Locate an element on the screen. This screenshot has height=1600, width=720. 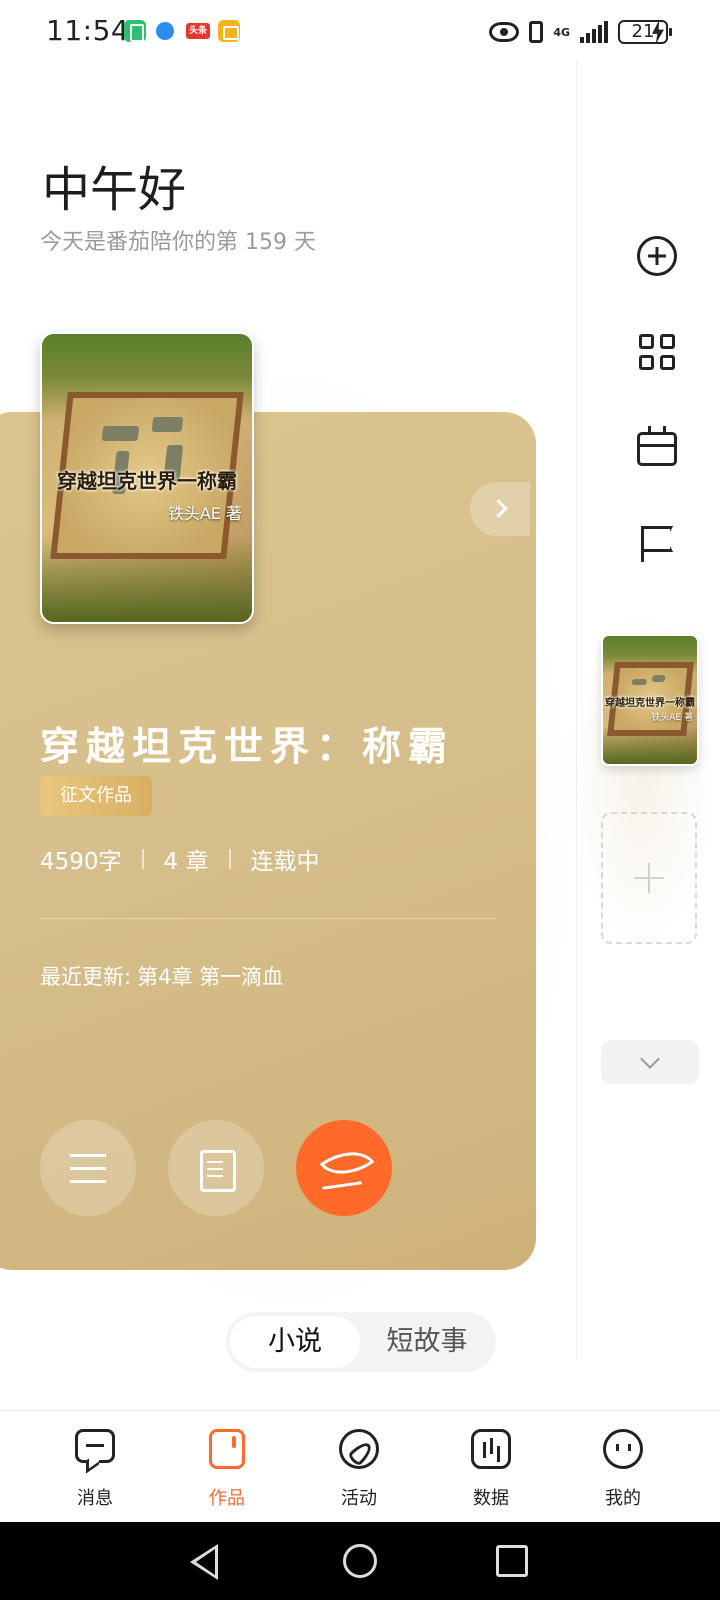
network-type: 4G is located at coordinates (561, 32).